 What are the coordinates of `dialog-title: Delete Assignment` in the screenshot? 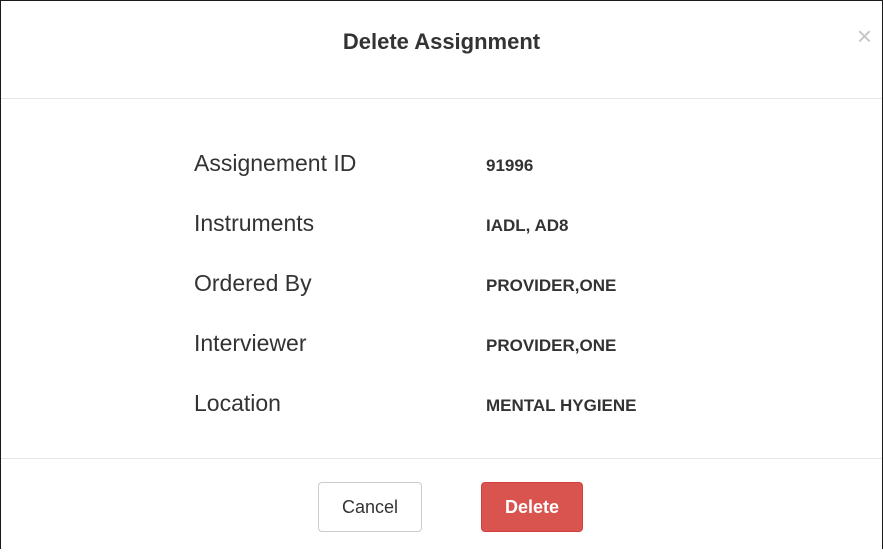 It's located at (441, 41).